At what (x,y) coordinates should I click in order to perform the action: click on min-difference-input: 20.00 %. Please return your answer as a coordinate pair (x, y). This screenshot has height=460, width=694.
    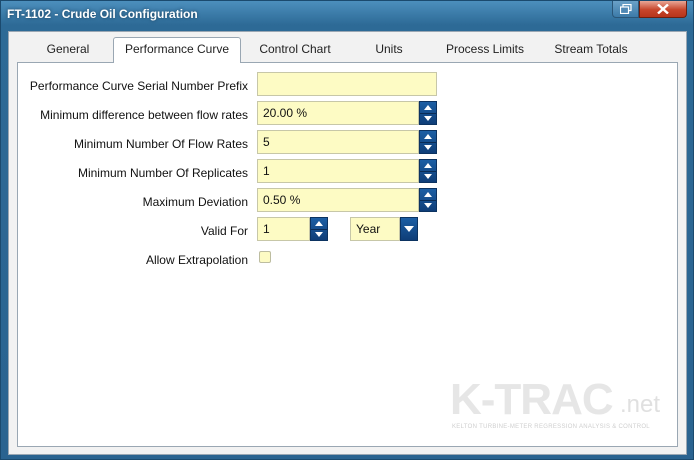
    Looking at the image, I should click on (338, 113).